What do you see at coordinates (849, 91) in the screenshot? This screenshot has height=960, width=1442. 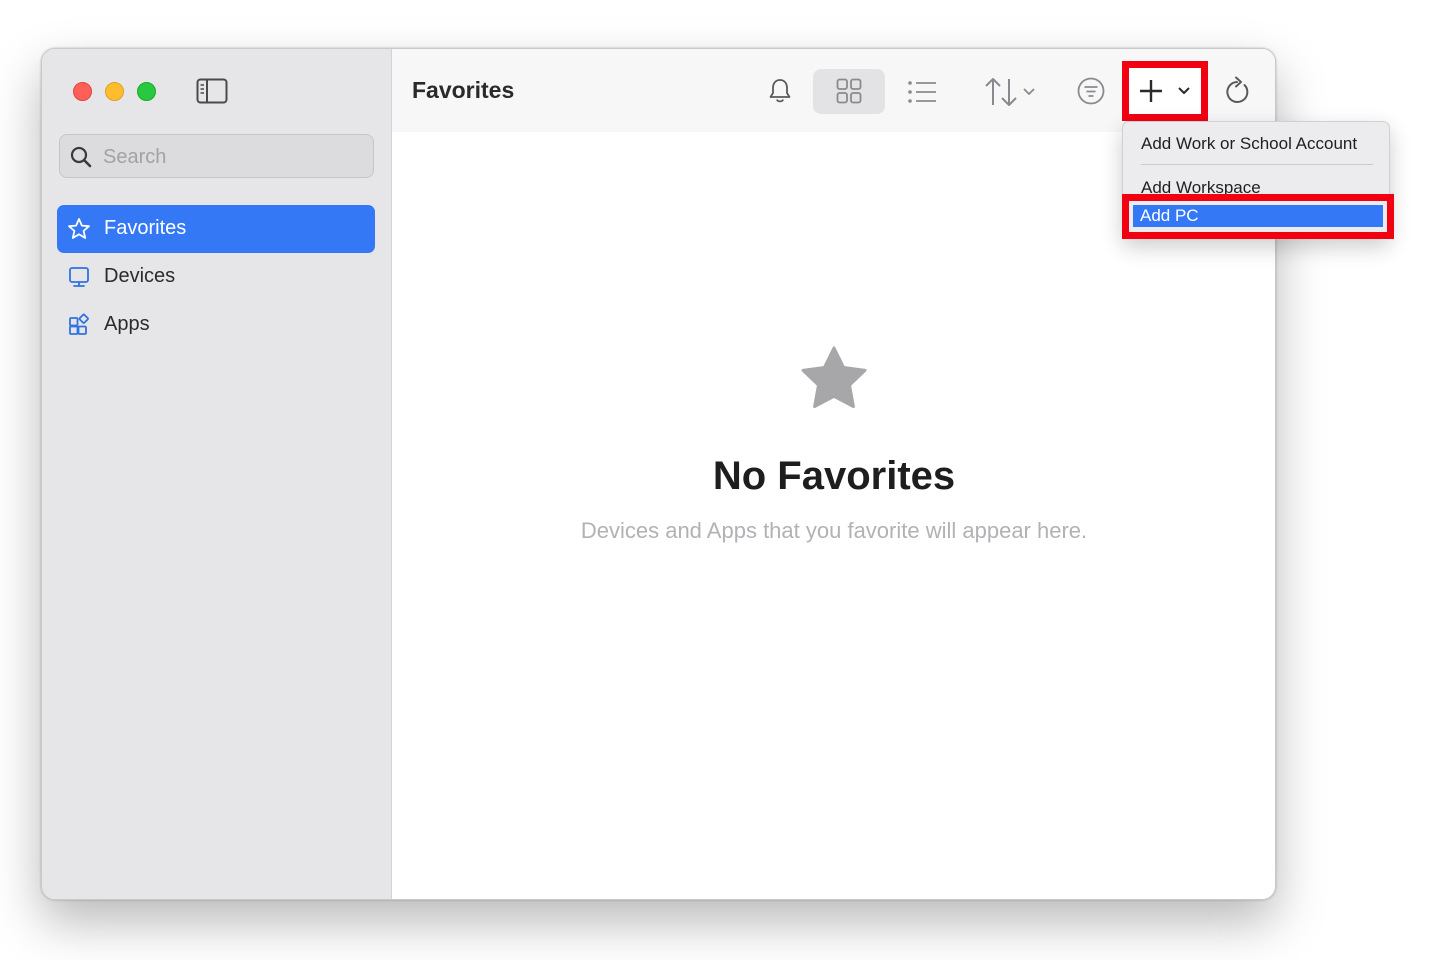 I see `grid-view-button` at bounding box center [849, 91].